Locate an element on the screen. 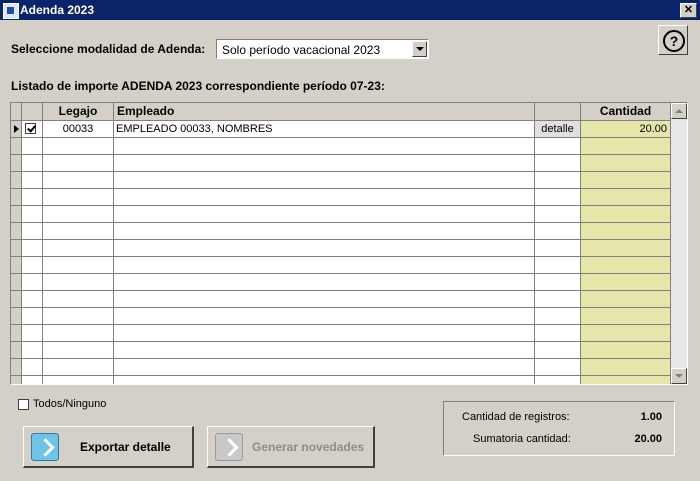  scroll-up-icon is located at coordinates (679, 111).